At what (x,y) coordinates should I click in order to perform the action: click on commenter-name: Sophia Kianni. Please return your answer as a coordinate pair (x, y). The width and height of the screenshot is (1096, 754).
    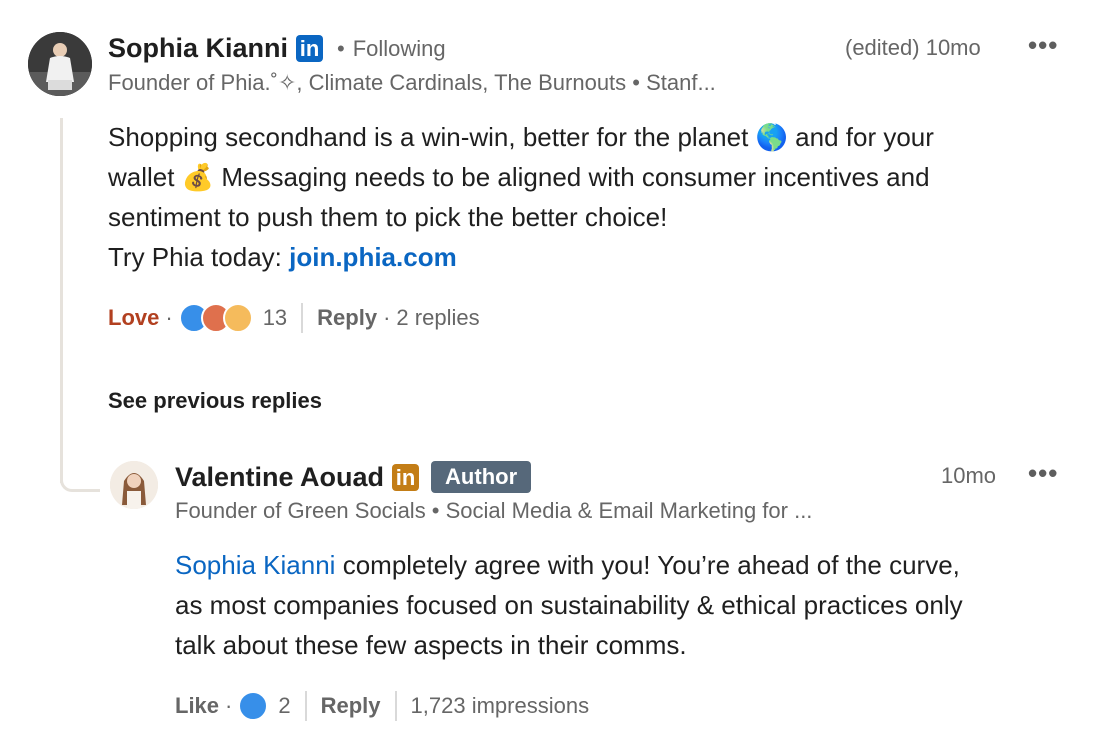
    Looking at the image, I should click on (198, 48).